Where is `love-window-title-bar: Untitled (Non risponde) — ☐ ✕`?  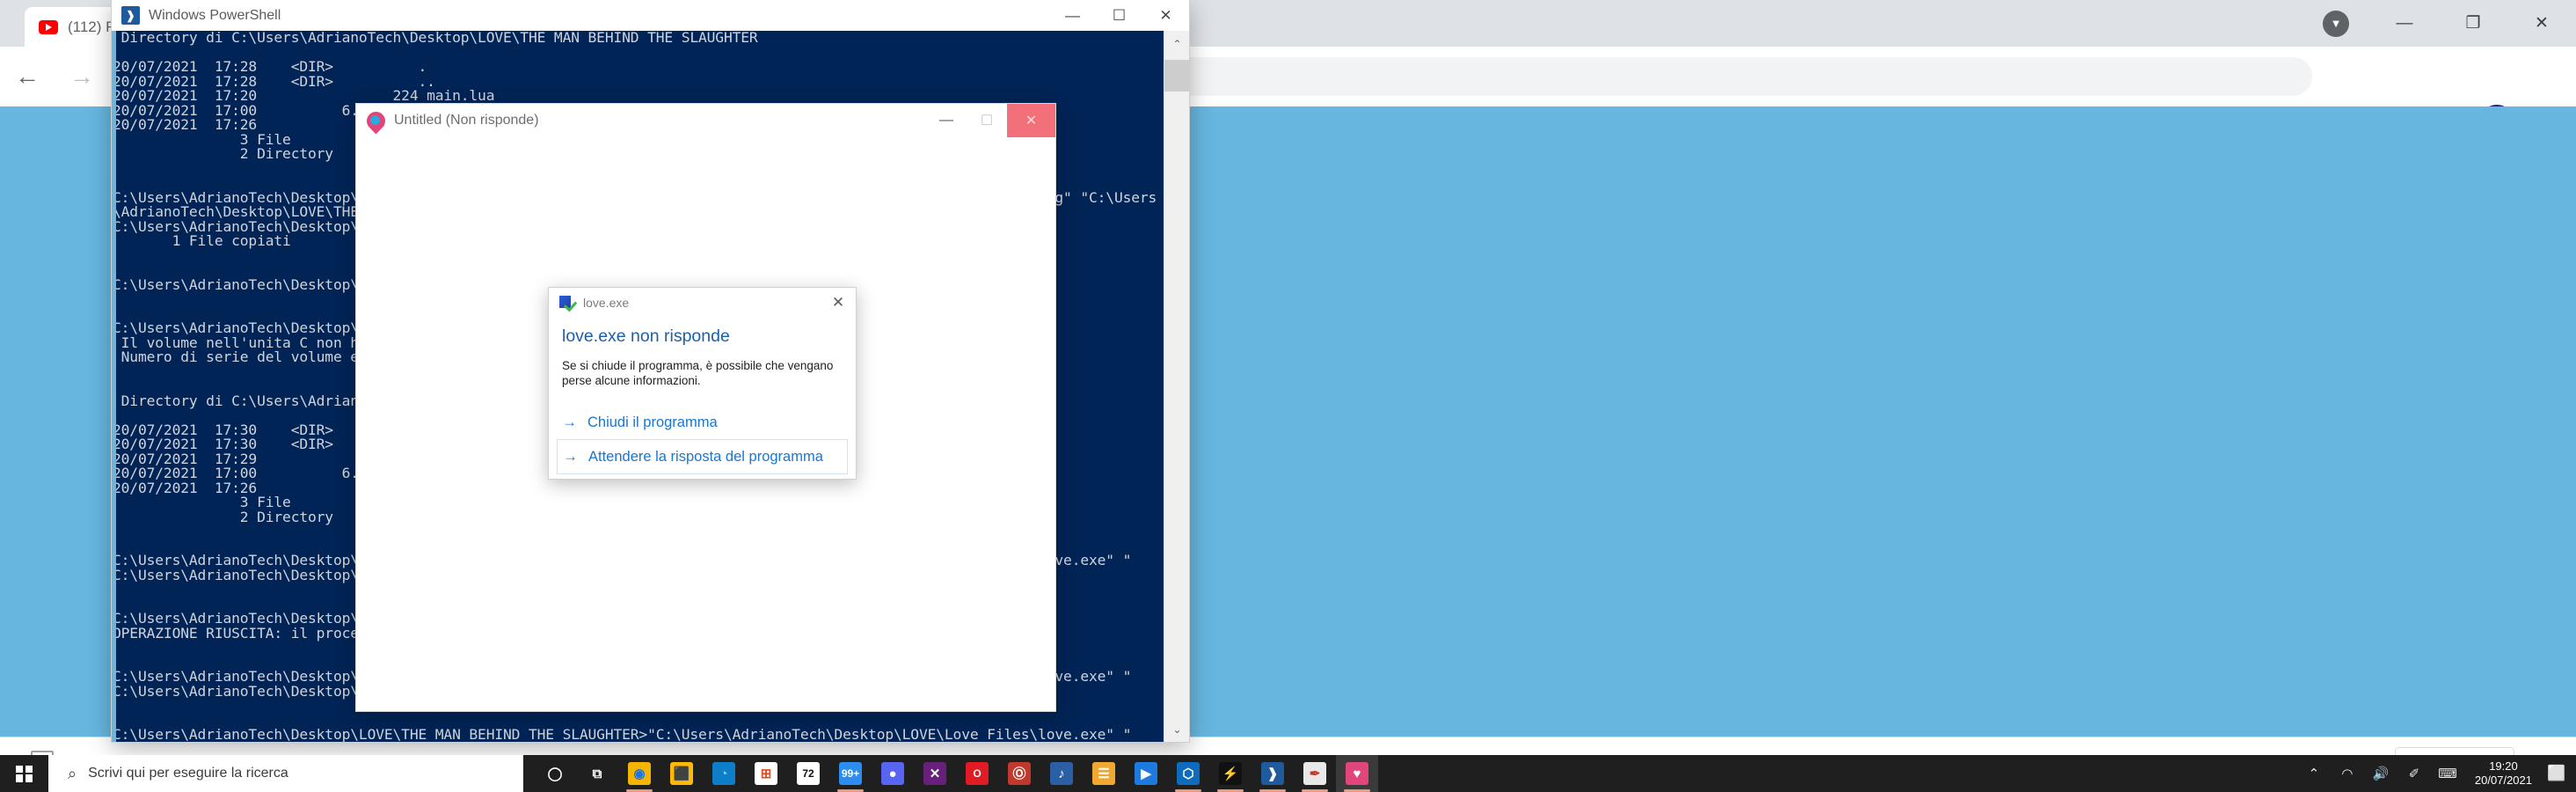 love-window-title-bar: Untitled (Non risponde) — ☐ ✕ is located at coordinates (705, 120).